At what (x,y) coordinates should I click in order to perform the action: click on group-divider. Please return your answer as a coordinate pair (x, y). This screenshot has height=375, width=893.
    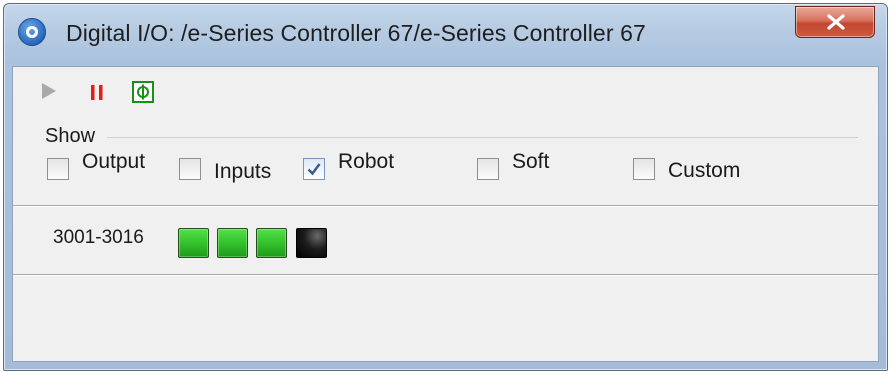
    Looking at the image, I should click on (482, 137).